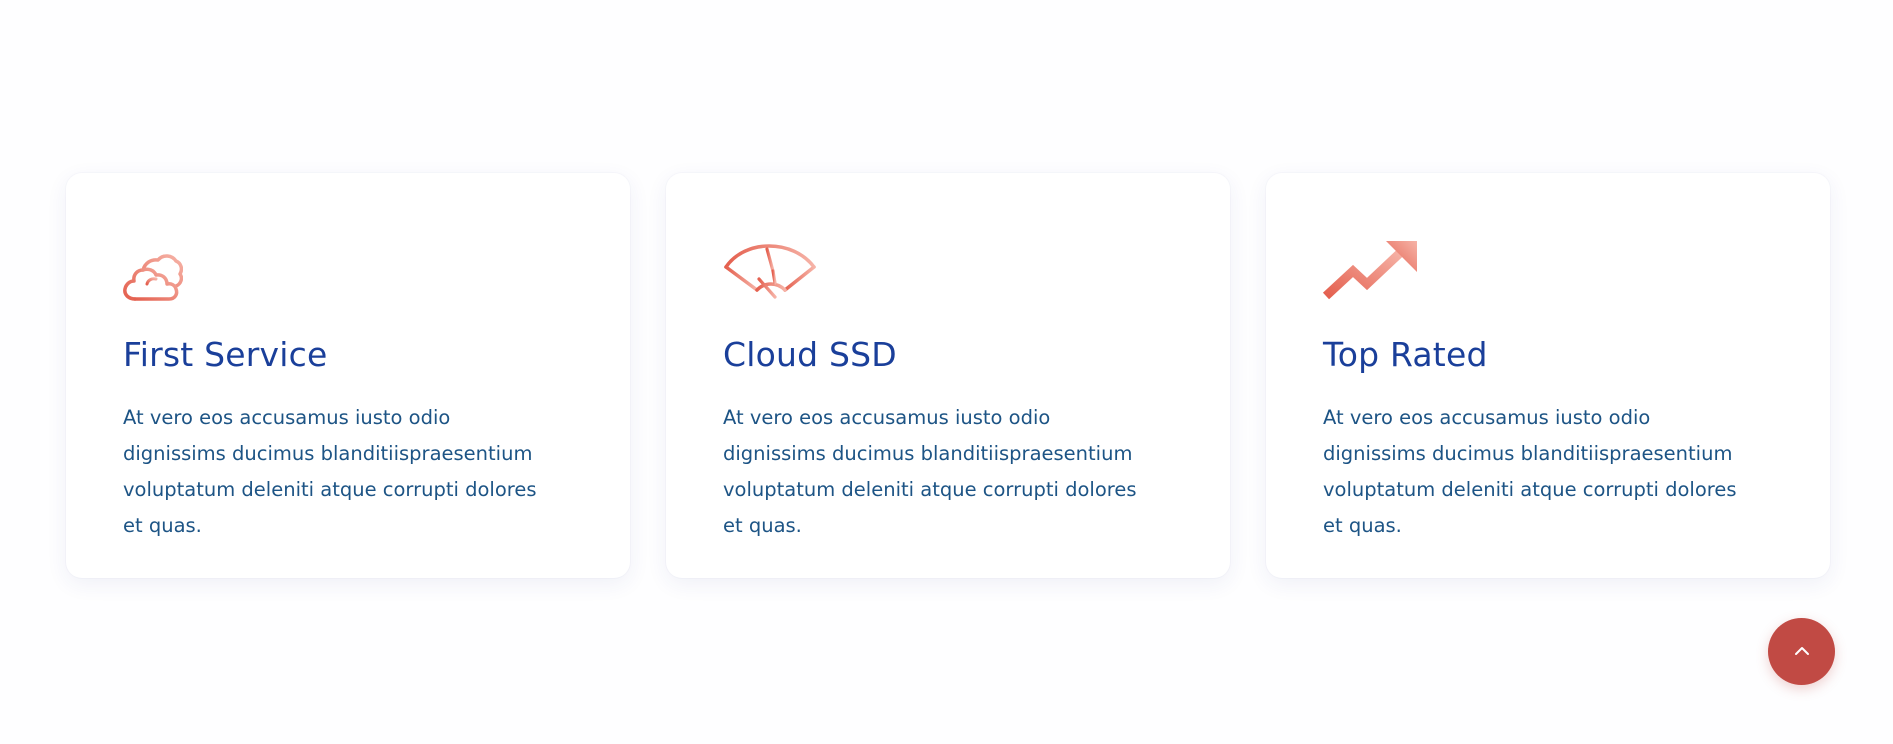 The image size is (1893, 744). I want to click on back-to-top-button, so click(1801, 651).